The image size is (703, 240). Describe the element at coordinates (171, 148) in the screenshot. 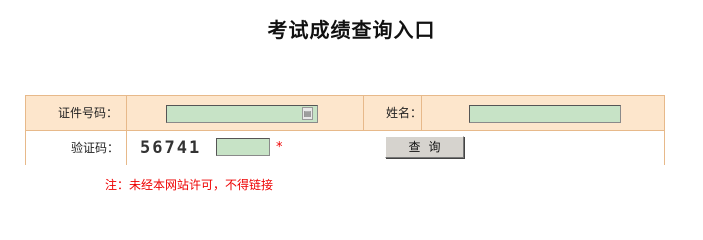

I see `captcha-image: 56741` at that location.